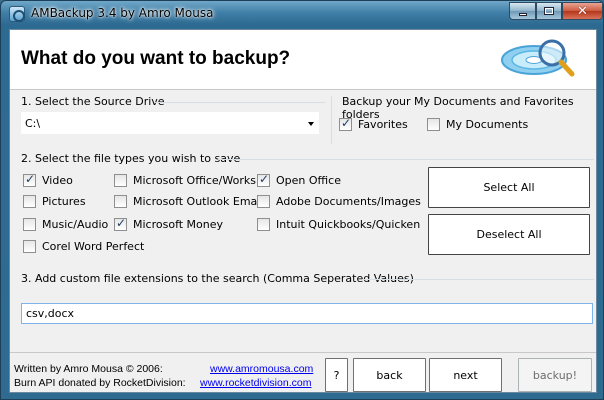  I want to click on help-button: ?, so click(336, 375).